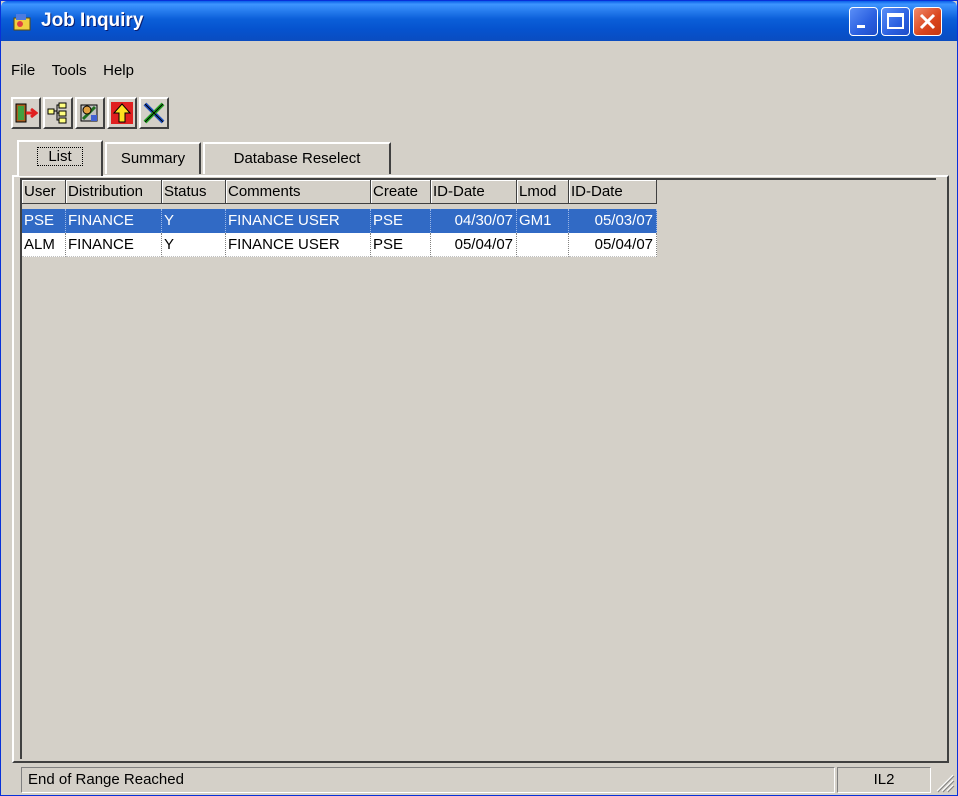 The width and height of the screenshot is (958, 796). Describe the element at coordinates (944, 782) in the screenshot. I see `resize-grip-icon` at that location.